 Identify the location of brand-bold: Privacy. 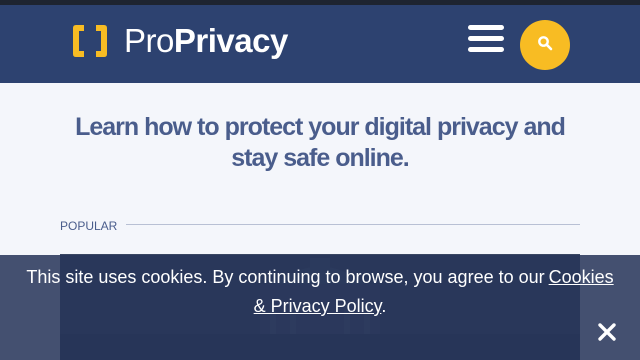
(230, 40).